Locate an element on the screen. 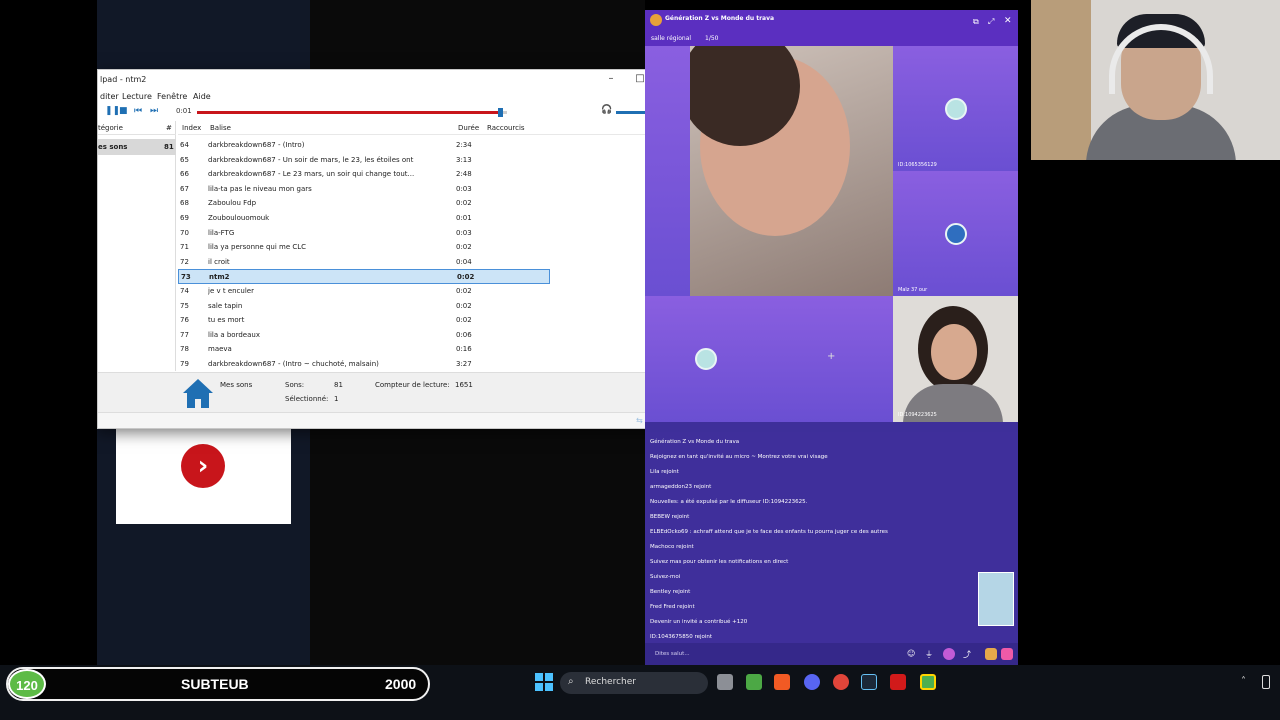  share-icon: ⤴ is located at coordinates (967, 654).